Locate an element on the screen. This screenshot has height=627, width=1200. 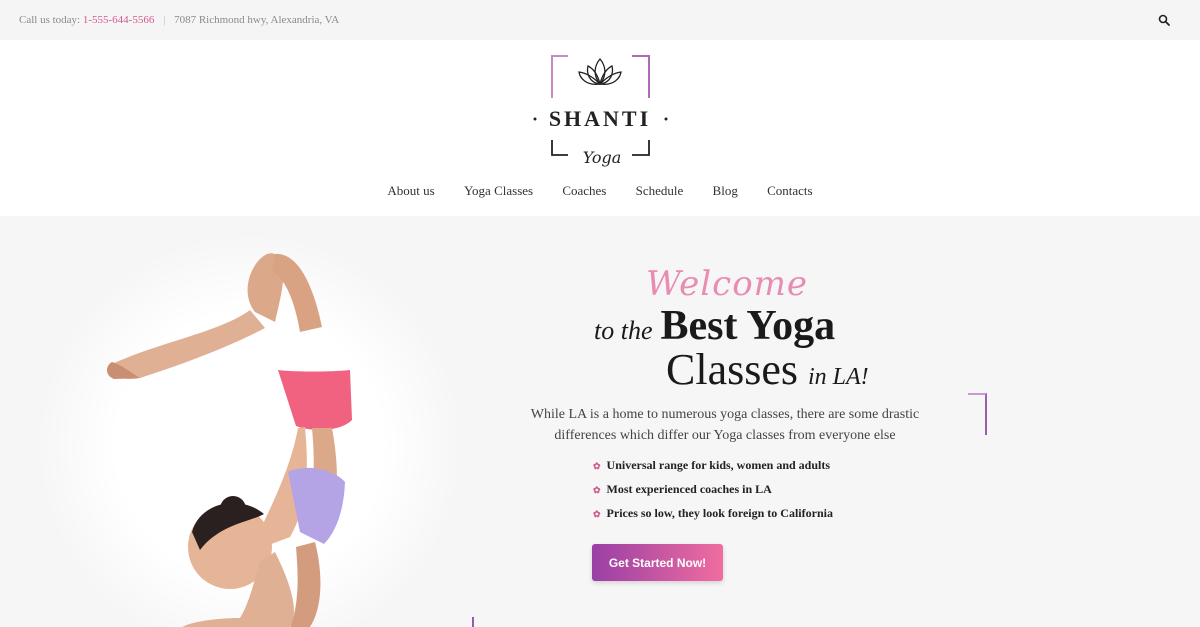
title-suffix: in LA! is located at coordinates (838, 377).